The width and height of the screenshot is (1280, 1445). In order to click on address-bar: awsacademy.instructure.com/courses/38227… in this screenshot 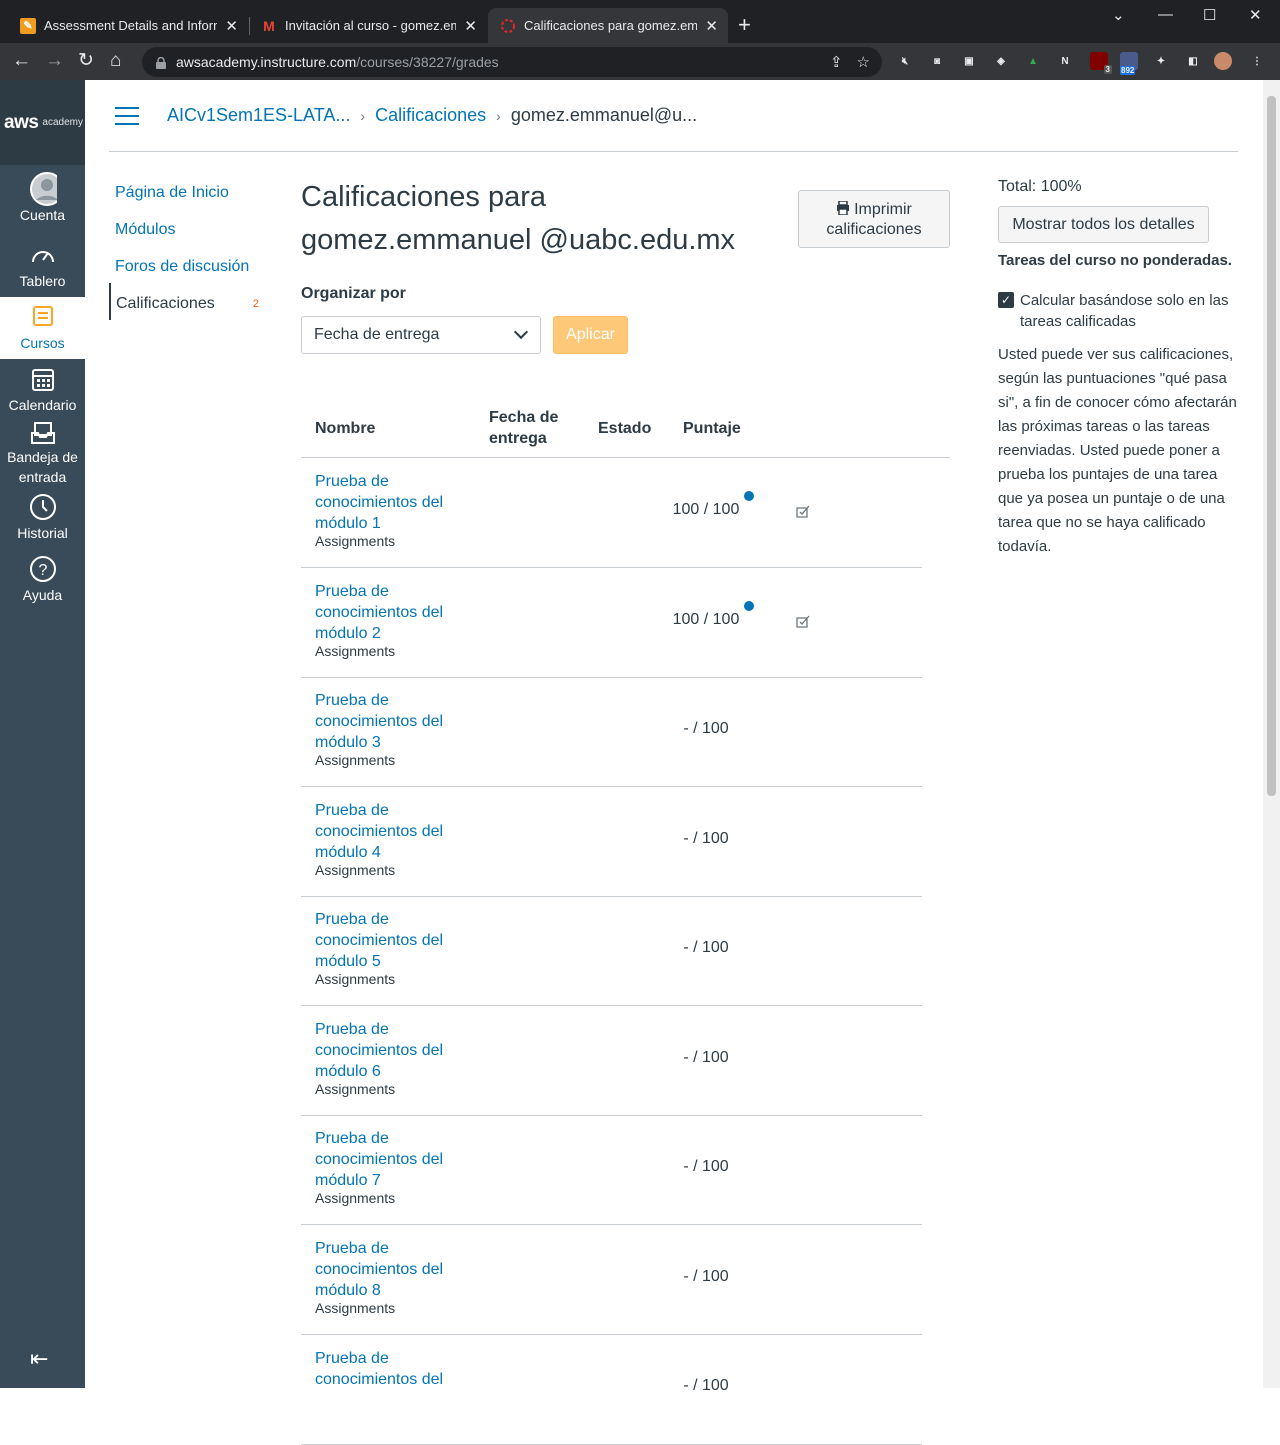, I will do `click(512, 62)`.